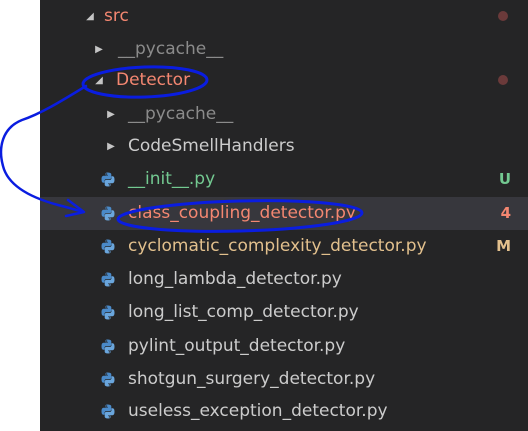  What do you see at coordinates (505, 213) in the screenshot?
I see `problem-count-badge: 4` at bounding box center [505, 213].